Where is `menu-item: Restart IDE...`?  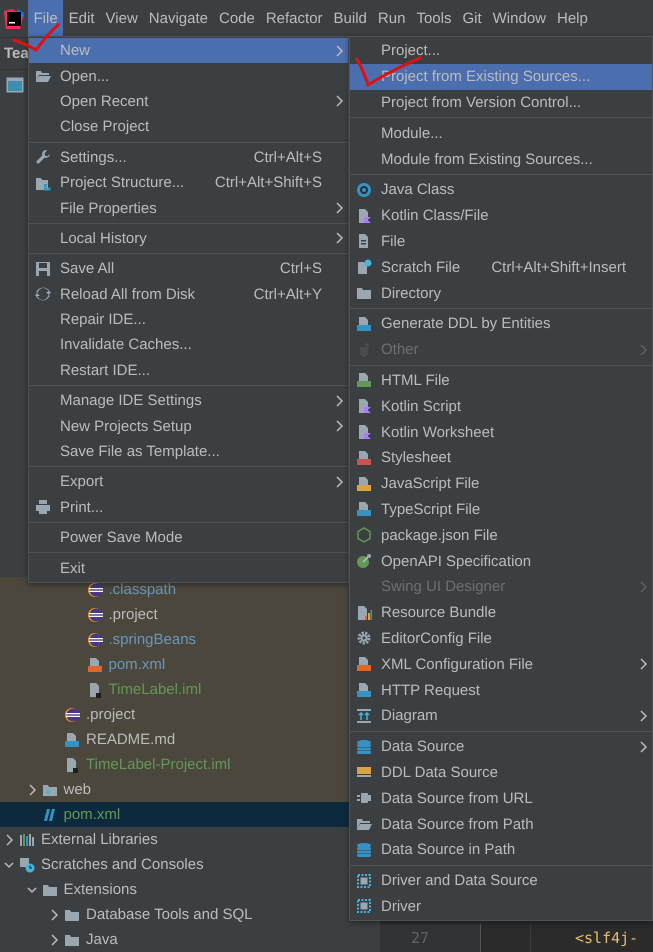 menu-item: Restart IDE... is located at coordinates (188, 371).